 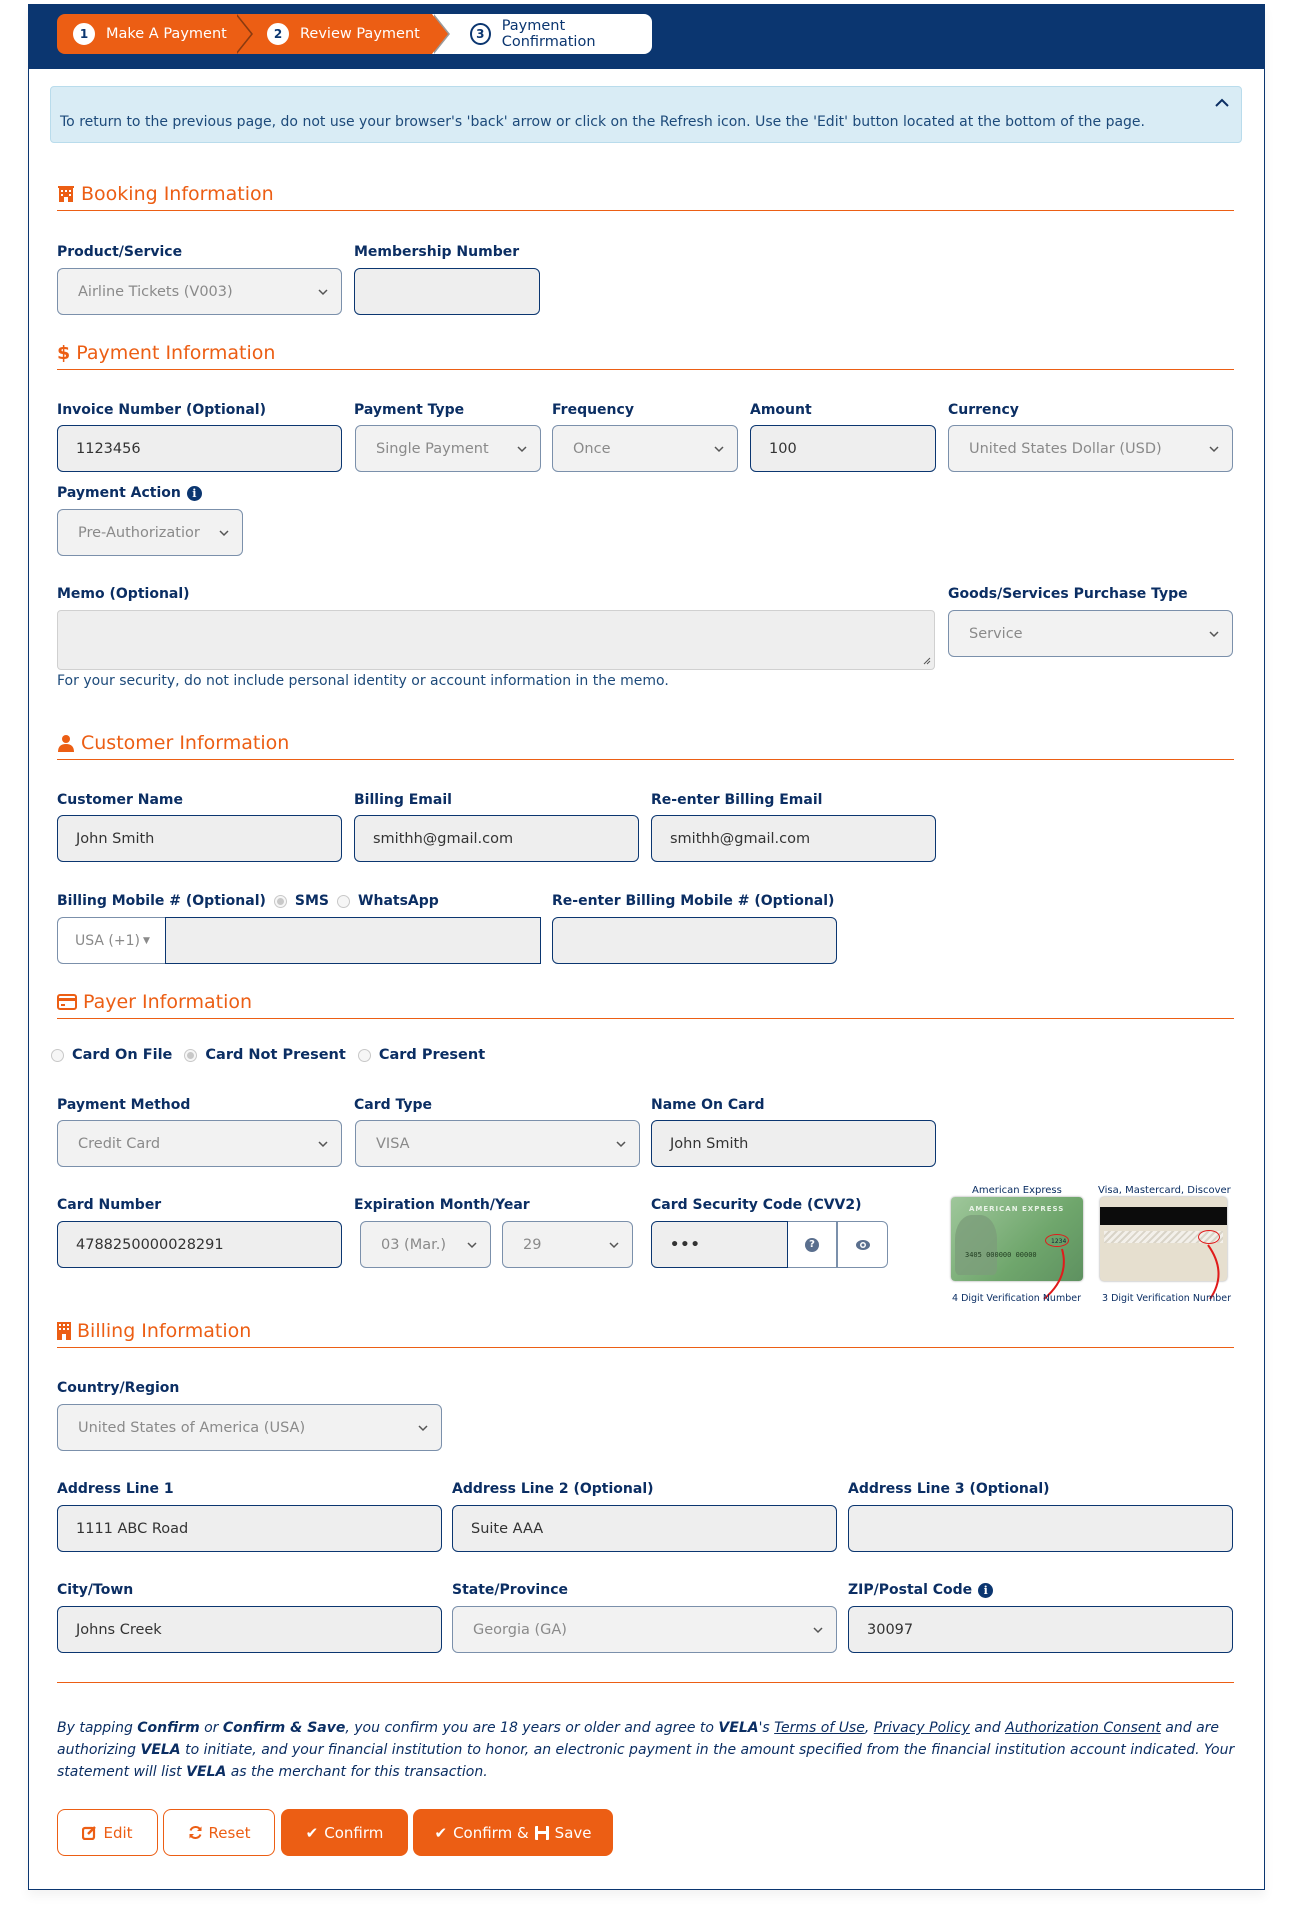 I want to click on purchase-type-value: Service, so click(x=996, y=633).